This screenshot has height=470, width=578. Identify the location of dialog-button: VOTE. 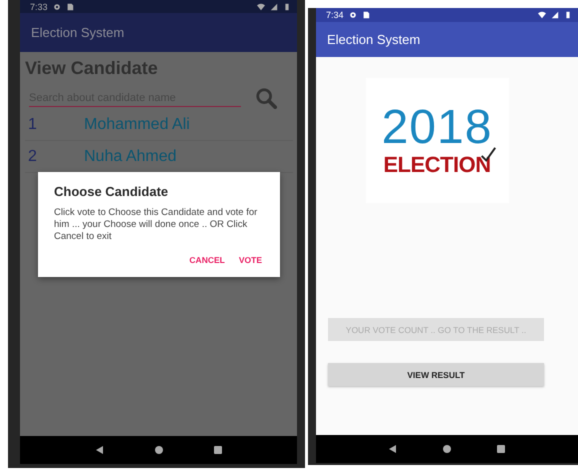
(250, 259).